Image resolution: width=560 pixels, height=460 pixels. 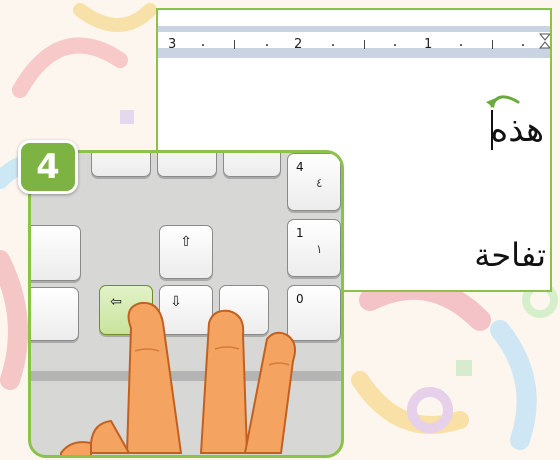 I want to click on text-cursor, so click(x=492, y=130).